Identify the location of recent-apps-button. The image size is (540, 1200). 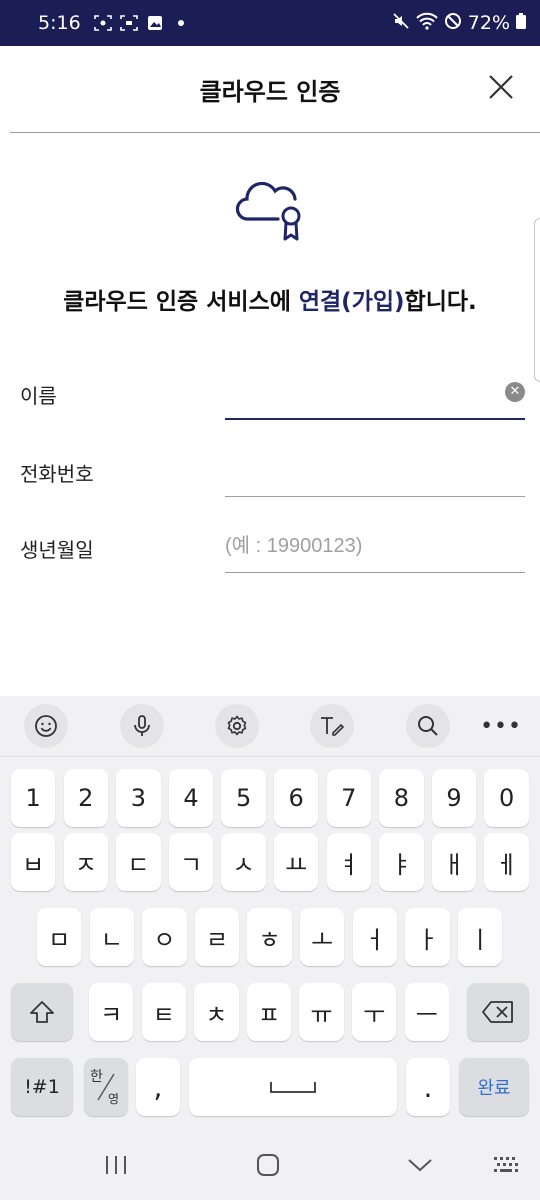
(116, 1165).